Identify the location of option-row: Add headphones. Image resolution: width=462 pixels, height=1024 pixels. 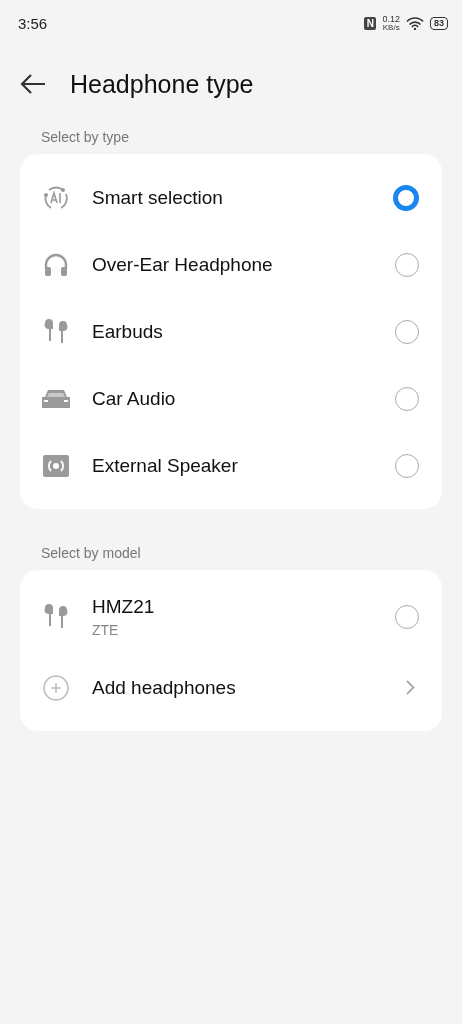
(231, 687).